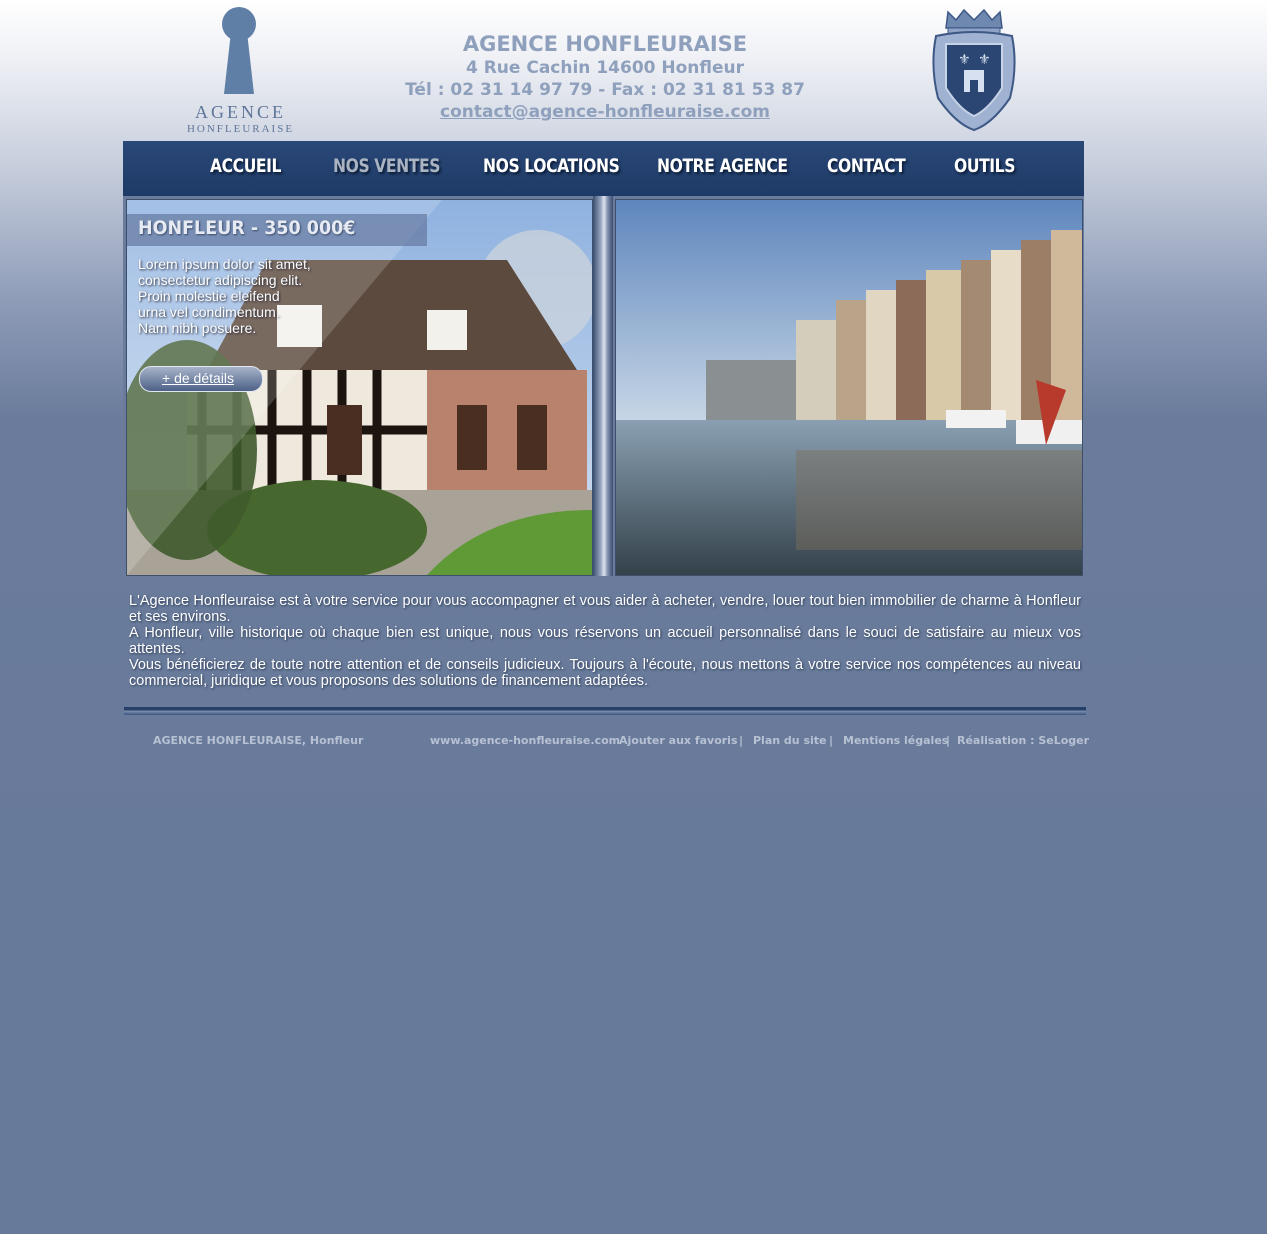 This screenshot has width=1267, height=1234. What do you see at coordinates (849, 387) in the screenshot?
I see `honfleur-harbour-photo` at bounding box center [849, 387].